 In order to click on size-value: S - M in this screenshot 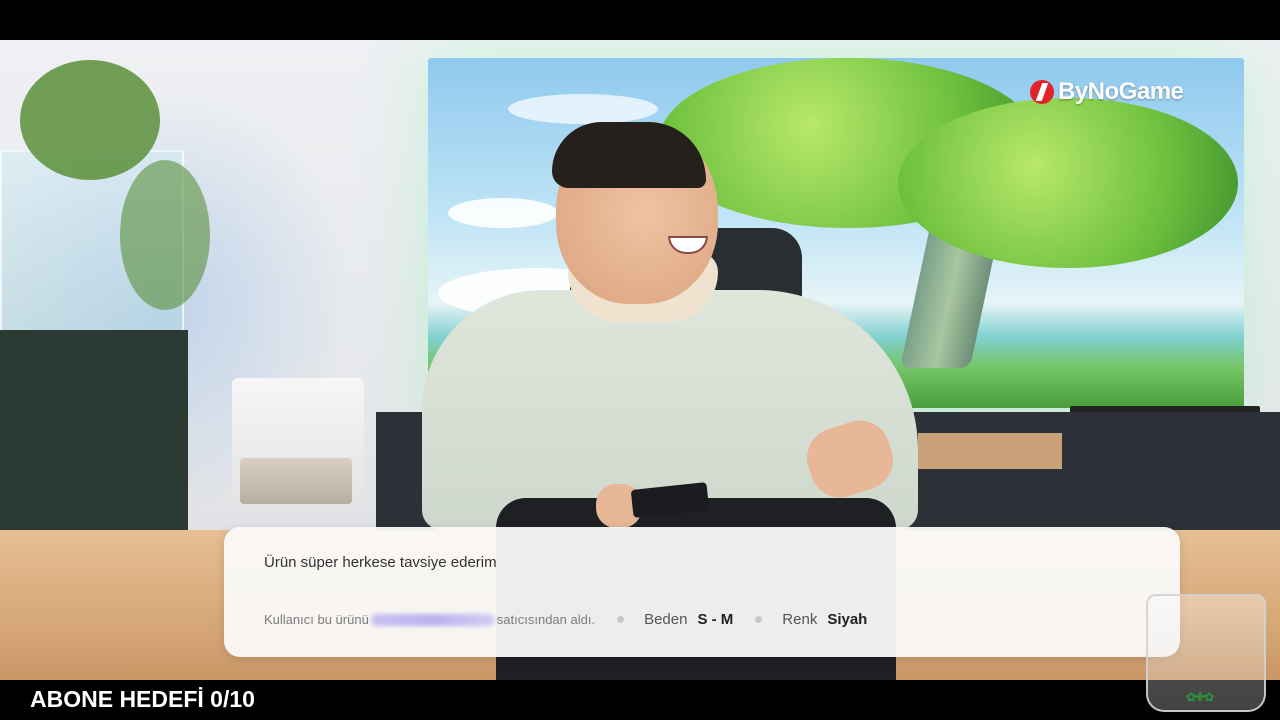, I will do `click(715, 619)`.